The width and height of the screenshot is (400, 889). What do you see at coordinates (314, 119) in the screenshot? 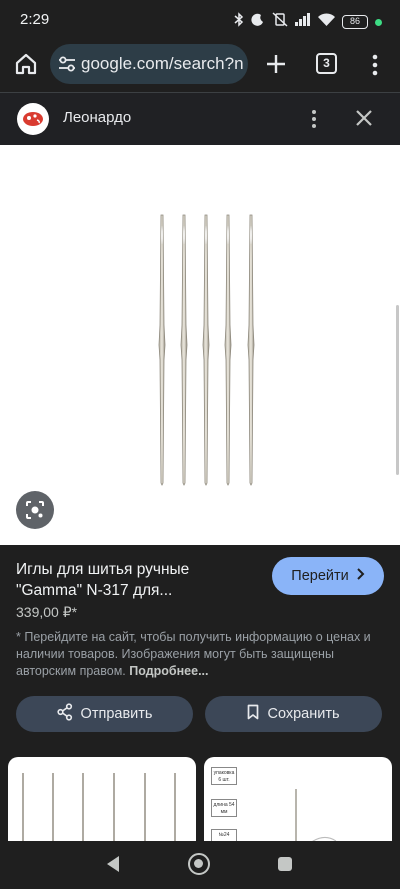
I see `source-more-icon` at bounding box center [314, 119].